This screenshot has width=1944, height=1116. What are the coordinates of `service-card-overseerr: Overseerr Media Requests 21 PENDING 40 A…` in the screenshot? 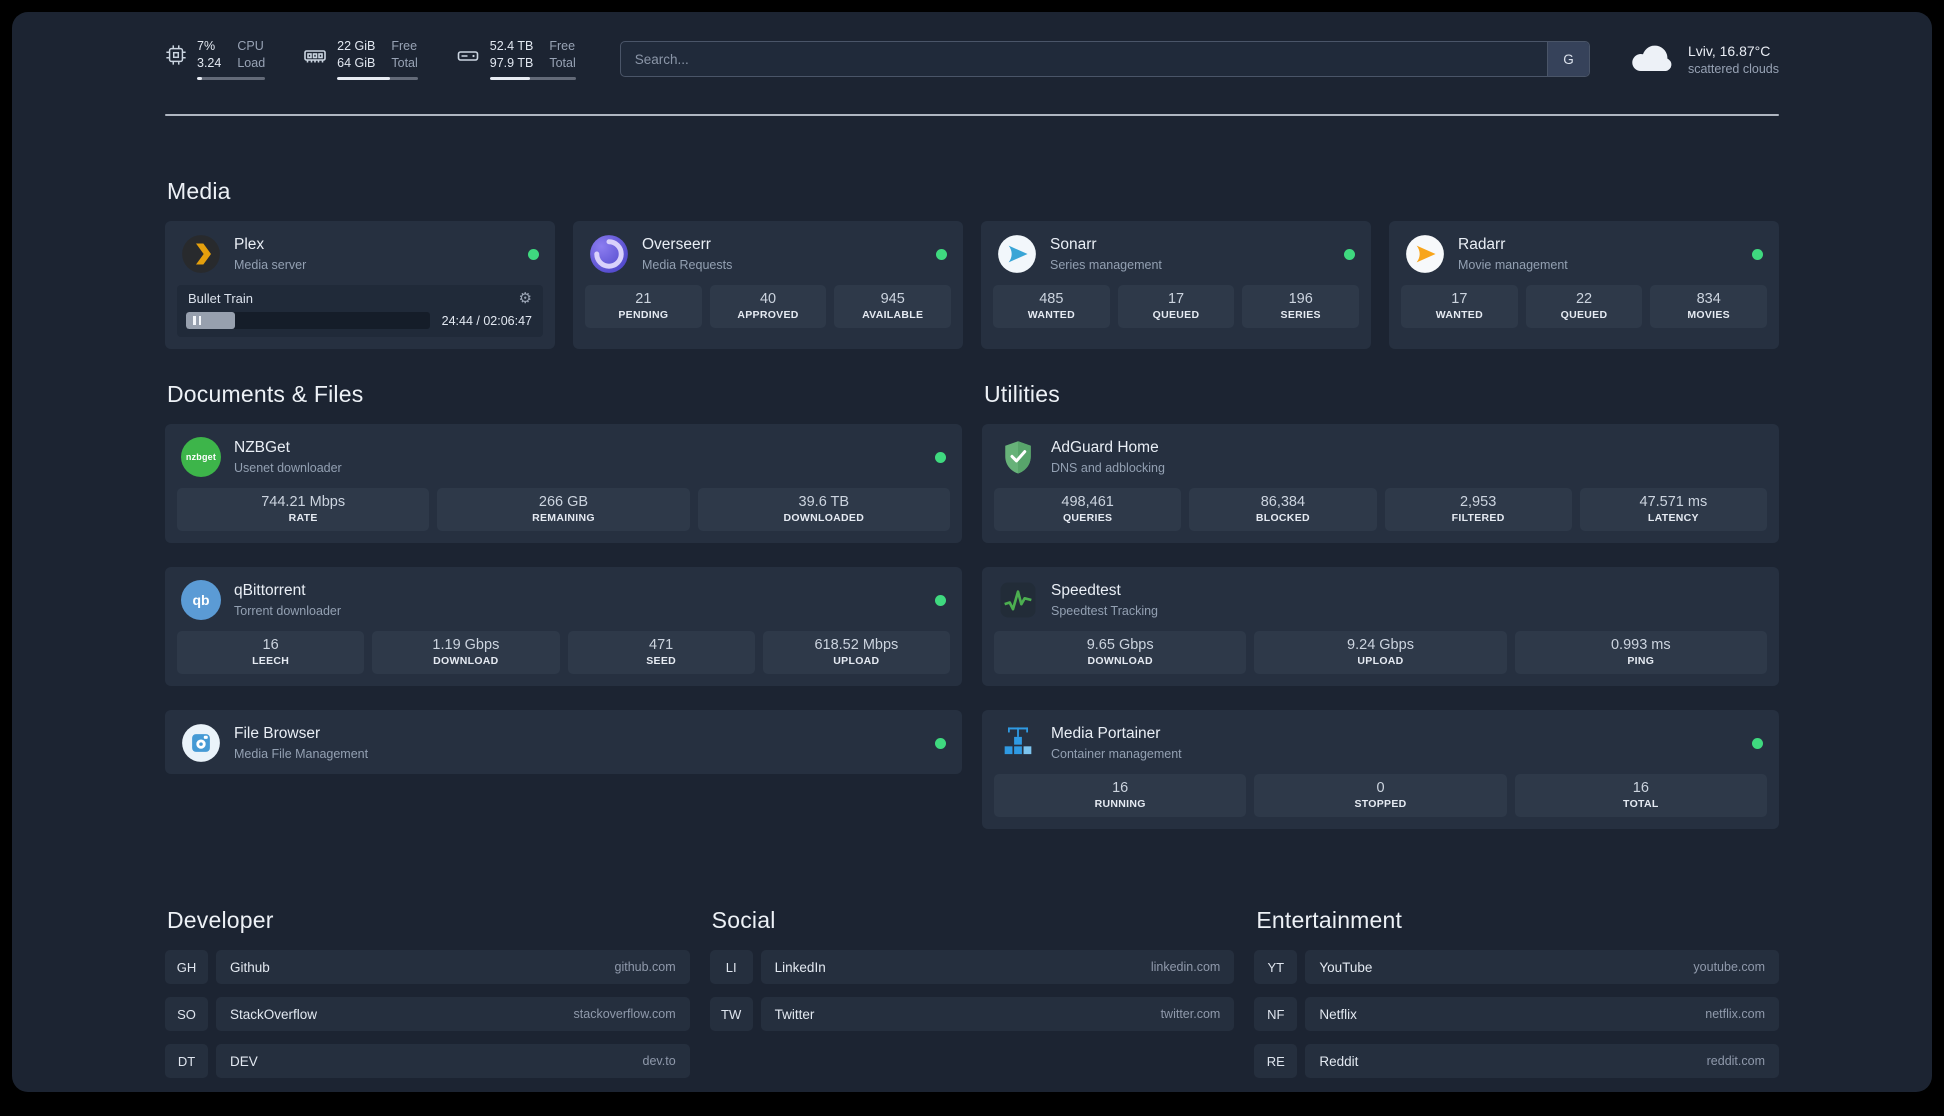 It's located at (768, 285).